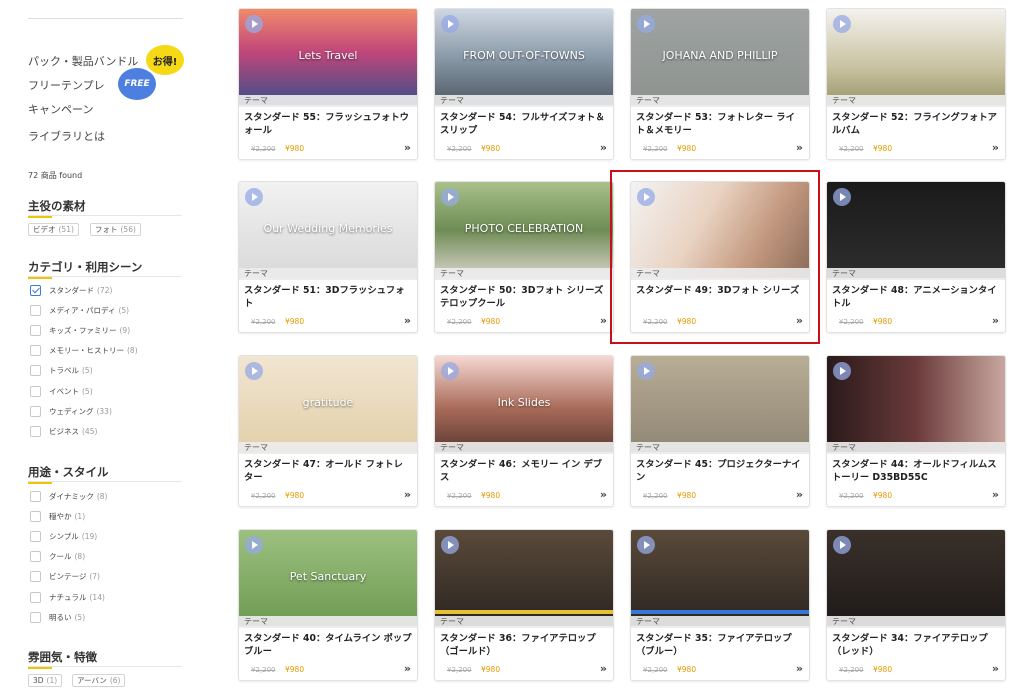 The width and height of the screenshot is (1024, 692). Describe the element at coordinates (68, 496) in the screenshot. I see `filter-option: ダイナミック (8)` at that location.